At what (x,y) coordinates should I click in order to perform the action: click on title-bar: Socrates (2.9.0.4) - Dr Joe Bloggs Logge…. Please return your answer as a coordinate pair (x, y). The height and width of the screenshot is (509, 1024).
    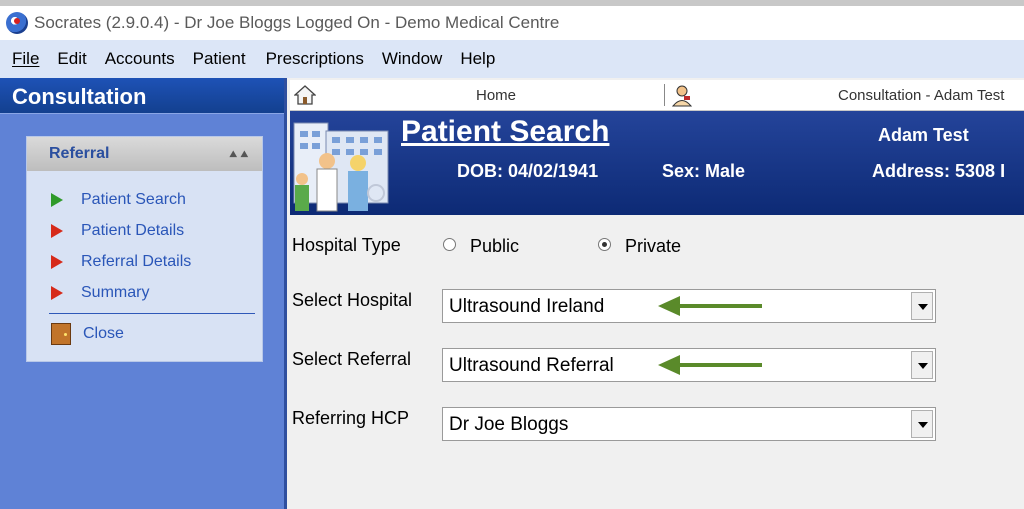
    Looking at the image, I should click on (512, 20).